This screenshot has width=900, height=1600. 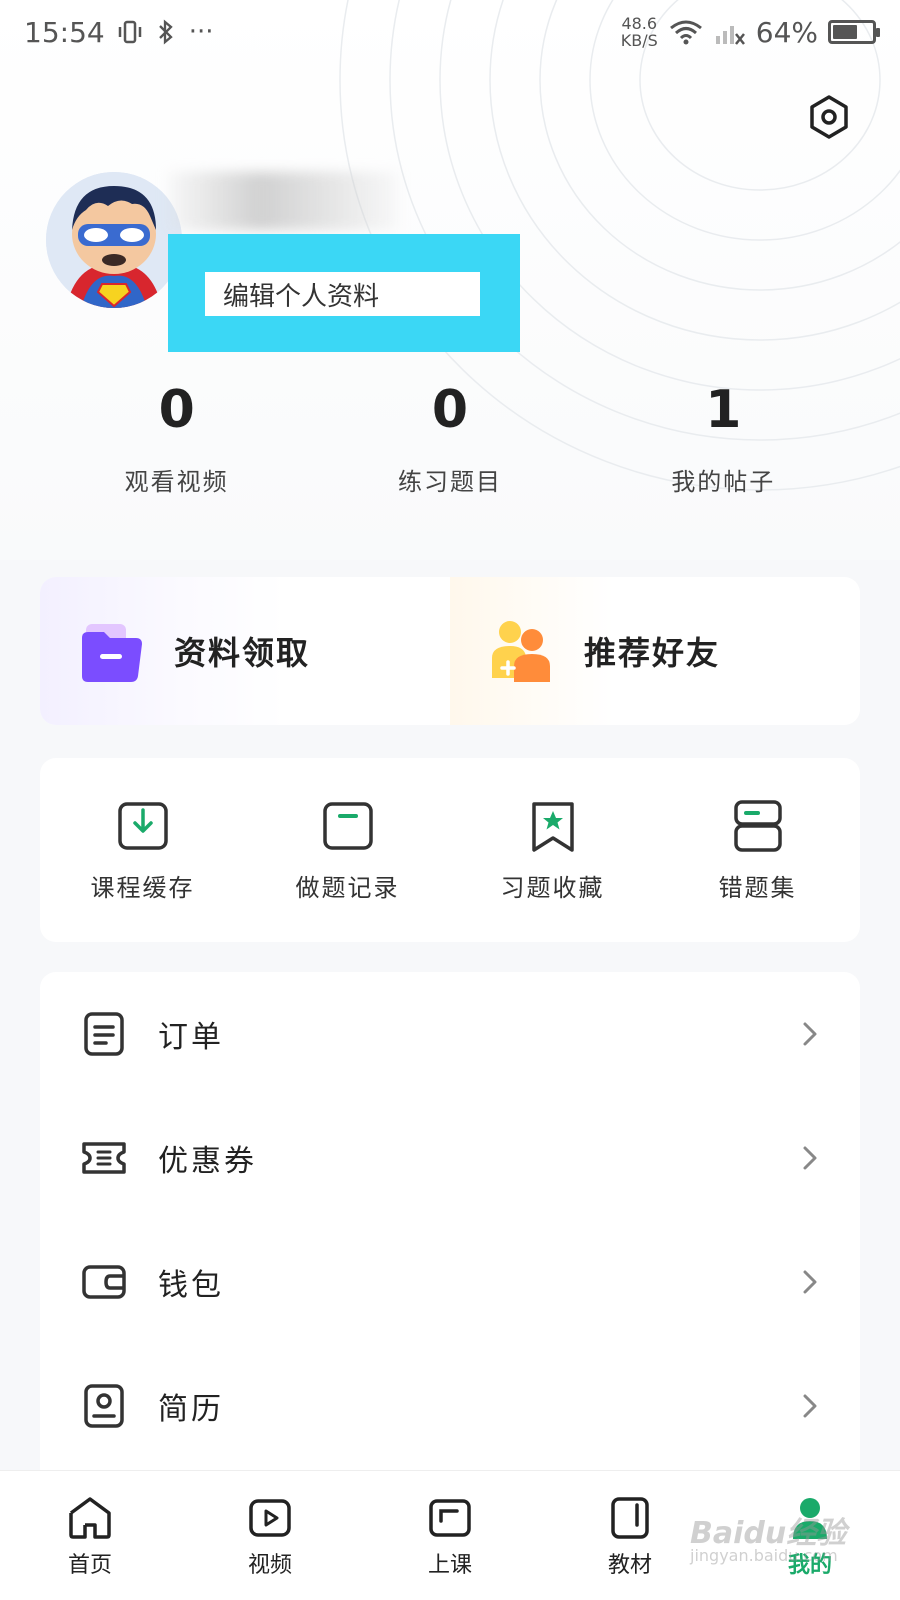 I want to click on menu-item-wallet: 钱包, so click(x=450, y=1282).